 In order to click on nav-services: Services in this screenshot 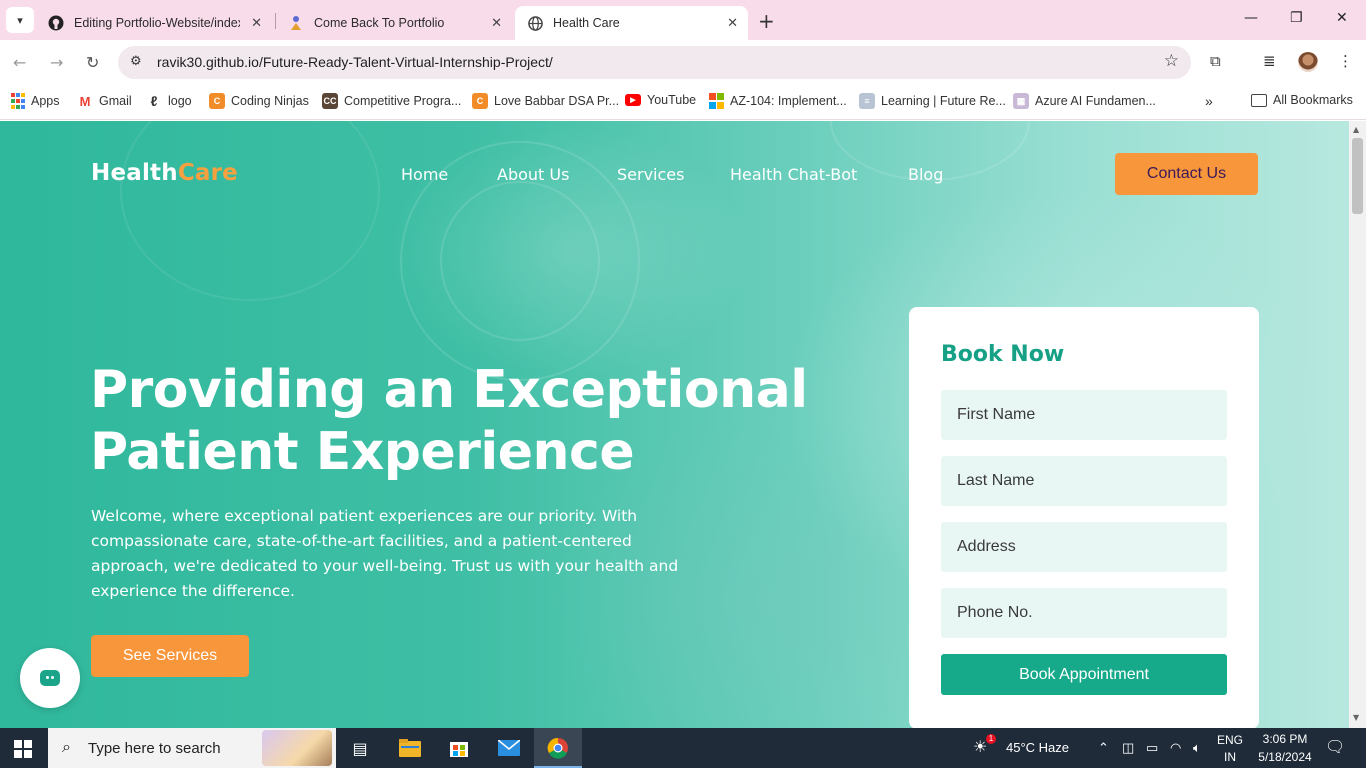, I will do `click(650, 174)`.